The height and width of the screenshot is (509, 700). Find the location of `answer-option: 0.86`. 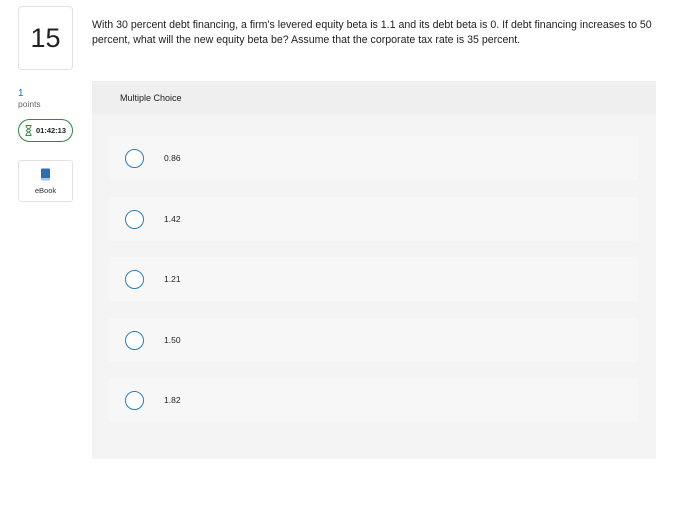

answer-option: 0.86 is located at coordinates (373, 158).